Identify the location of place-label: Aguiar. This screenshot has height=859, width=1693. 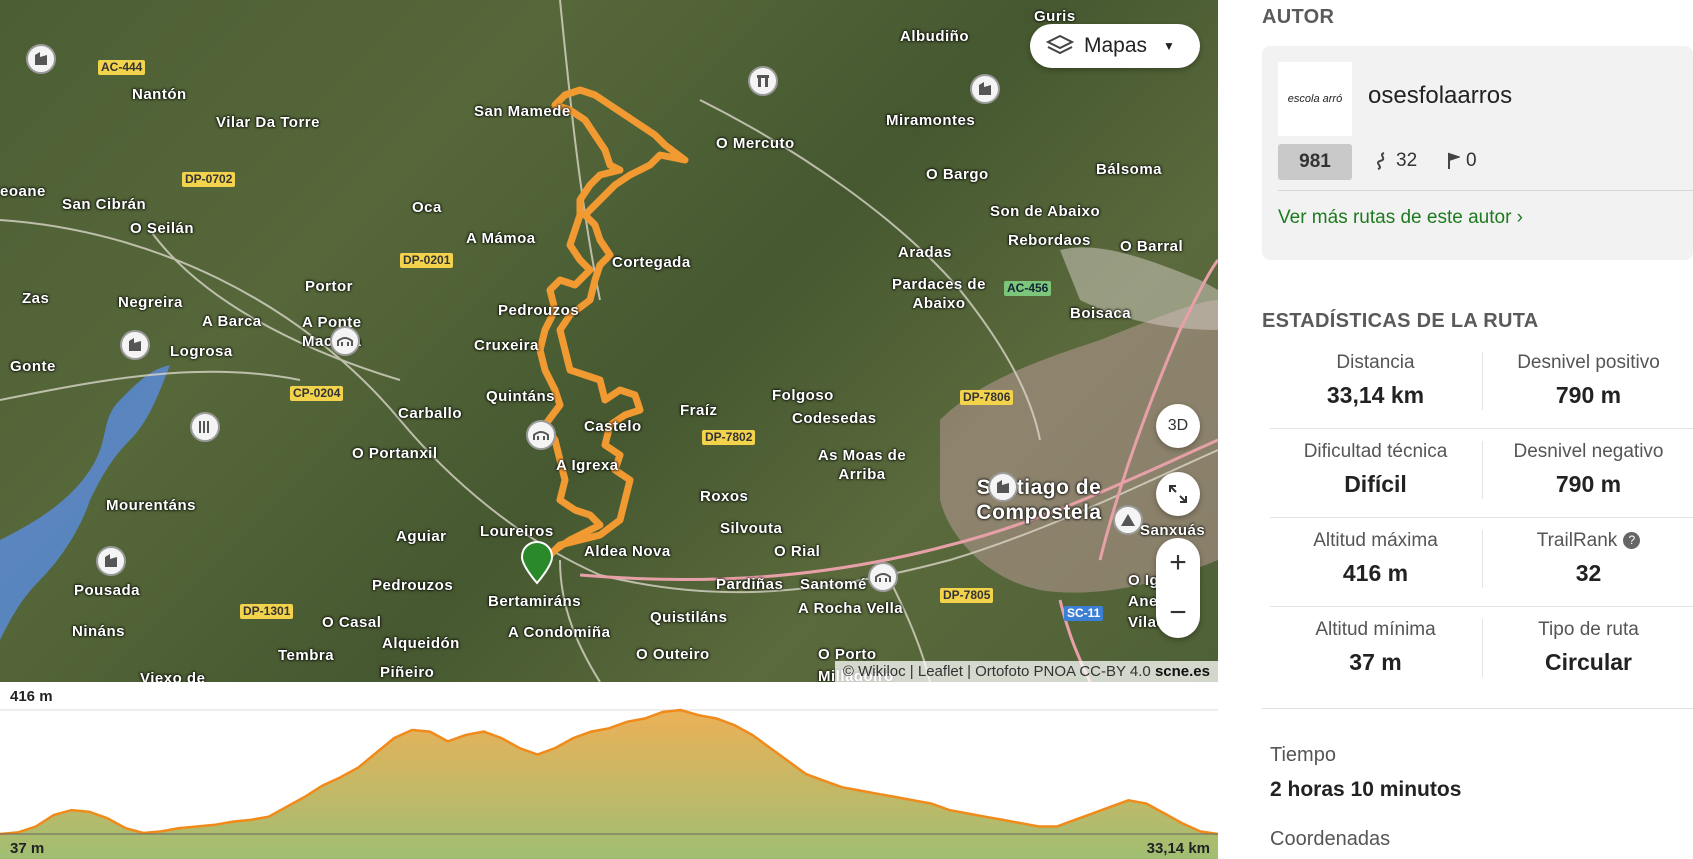
(421, 536).